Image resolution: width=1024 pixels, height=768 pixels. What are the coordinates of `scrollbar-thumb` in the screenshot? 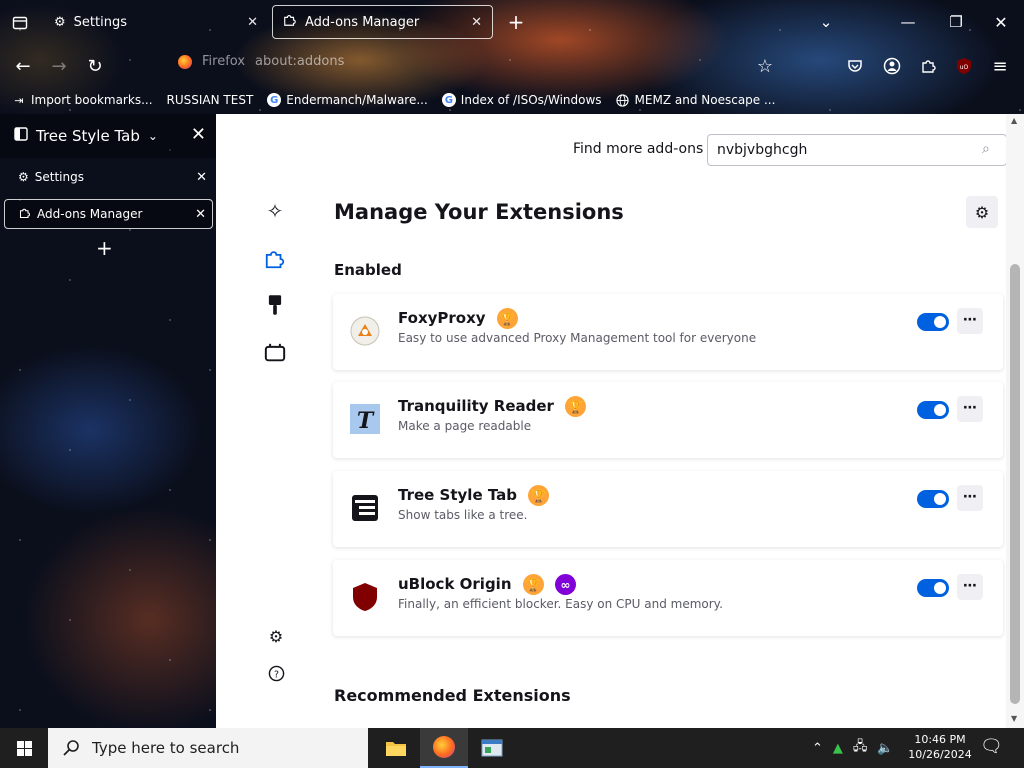 It's located at (1015, 484).